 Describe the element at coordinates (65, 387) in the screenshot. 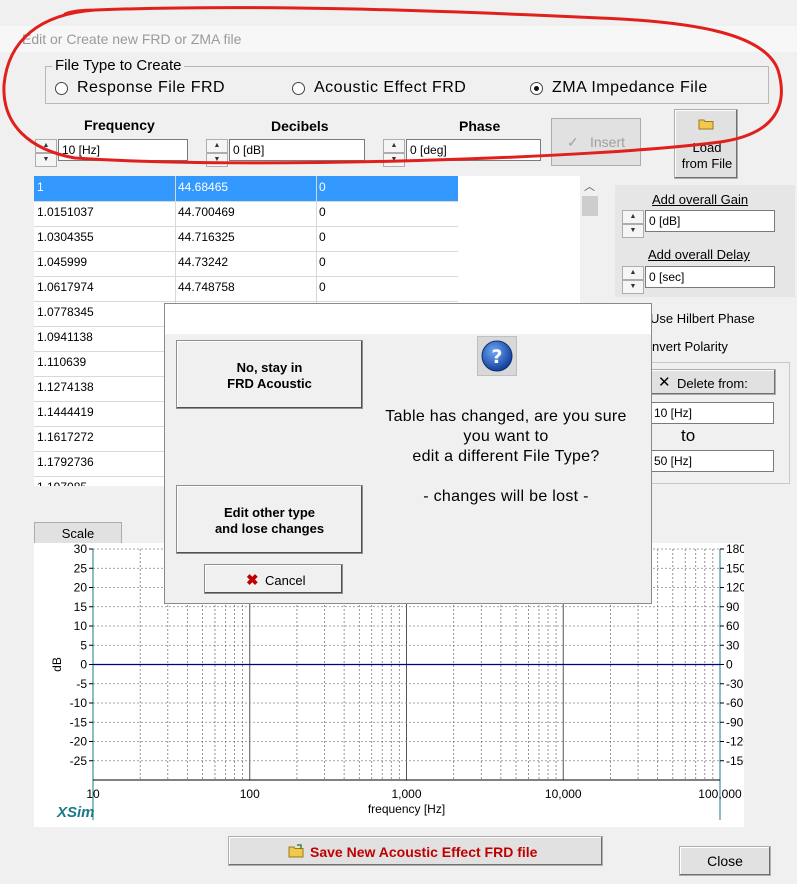

I see `table-cell: 1.1274138` at that location.